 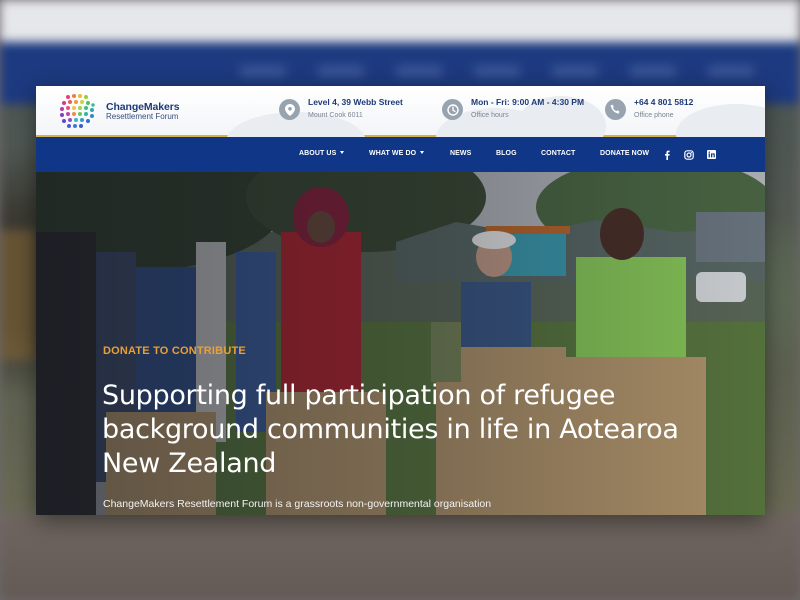 I want to click on nav-about-us: ABOUT US, so click(x=322, y=153).